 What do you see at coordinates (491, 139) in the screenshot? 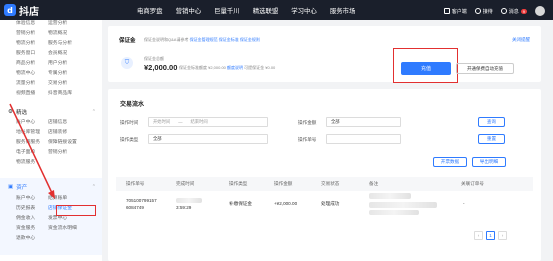
I see `reset-button: 重置` at bounding box center [491, 139].